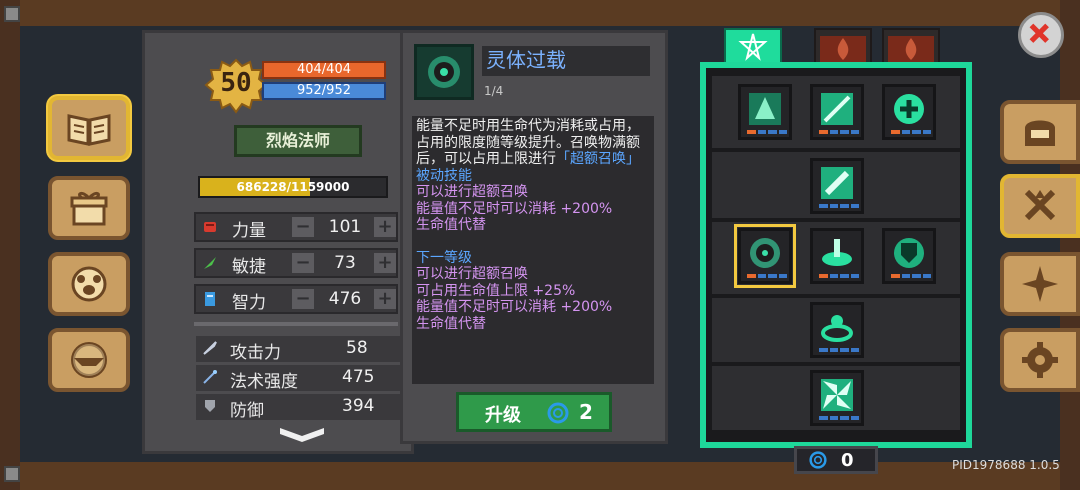 The image size is (1080, 490). I want to click on skill-name: 灵体过载, so click(566, 61).